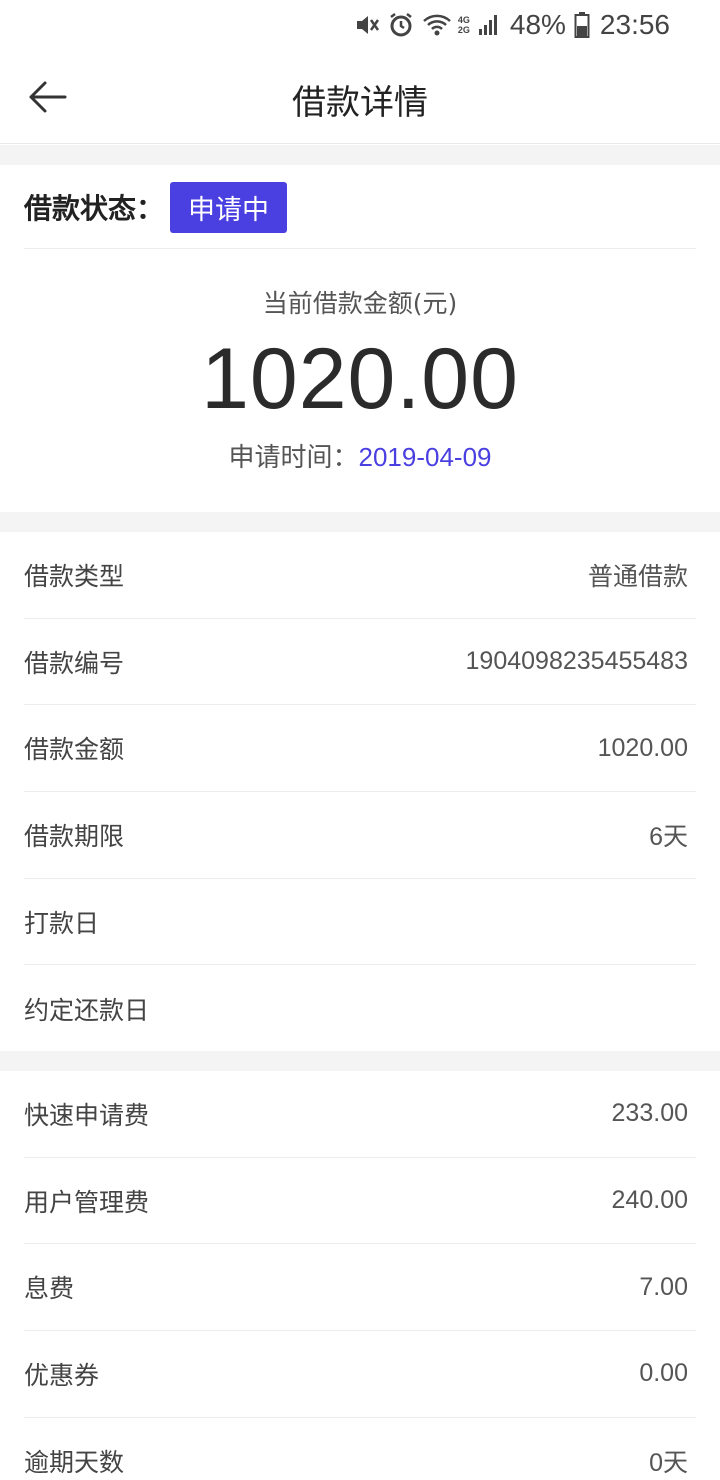  Describe the element at coordinates (582, 25) in the screenshot. I see `battery-icon` at that location.